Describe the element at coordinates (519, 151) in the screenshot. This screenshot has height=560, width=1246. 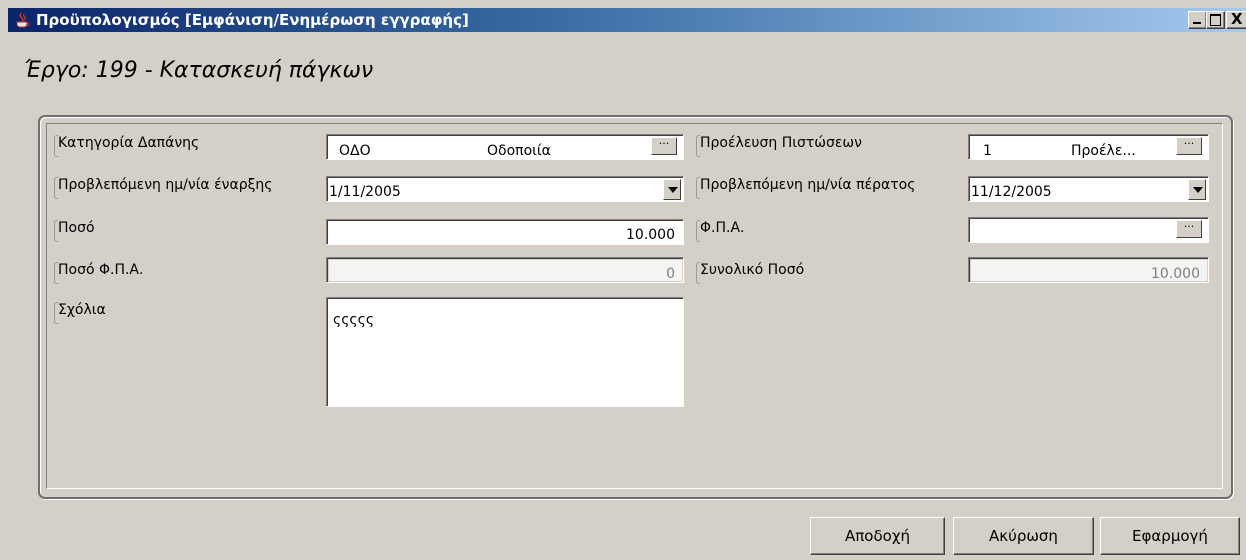
I see `expense-category-name: Οδοποιία` at that location.